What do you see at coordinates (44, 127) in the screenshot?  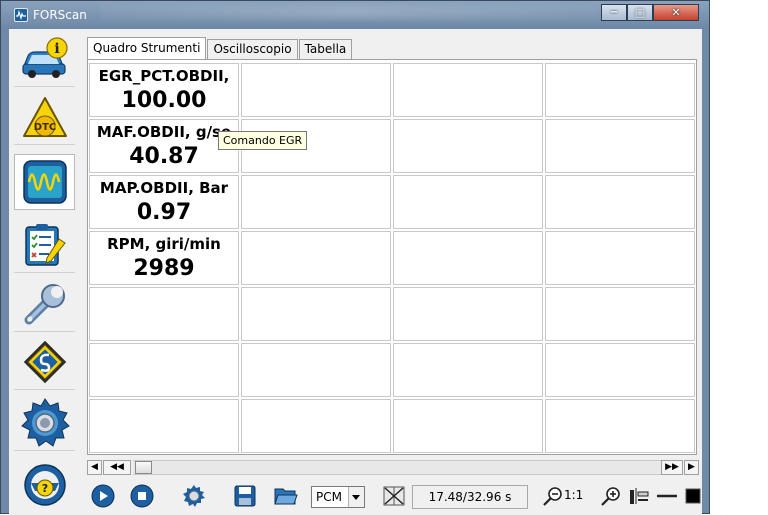 I see `dtc-icon-label: DTC` at bounding box center [44, 127].